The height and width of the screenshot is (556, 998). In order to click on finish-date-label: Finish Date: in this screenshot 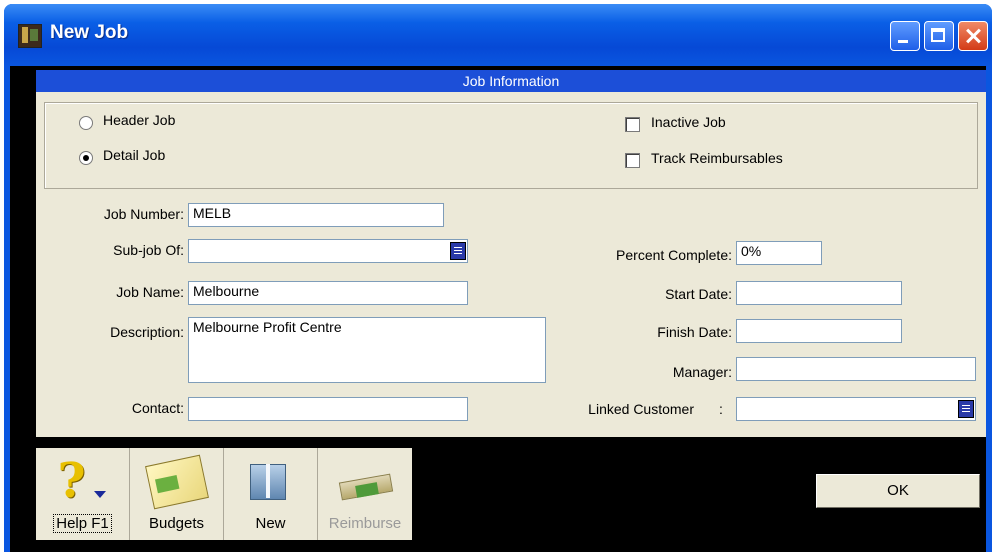, I will do `click(694, 332)`.